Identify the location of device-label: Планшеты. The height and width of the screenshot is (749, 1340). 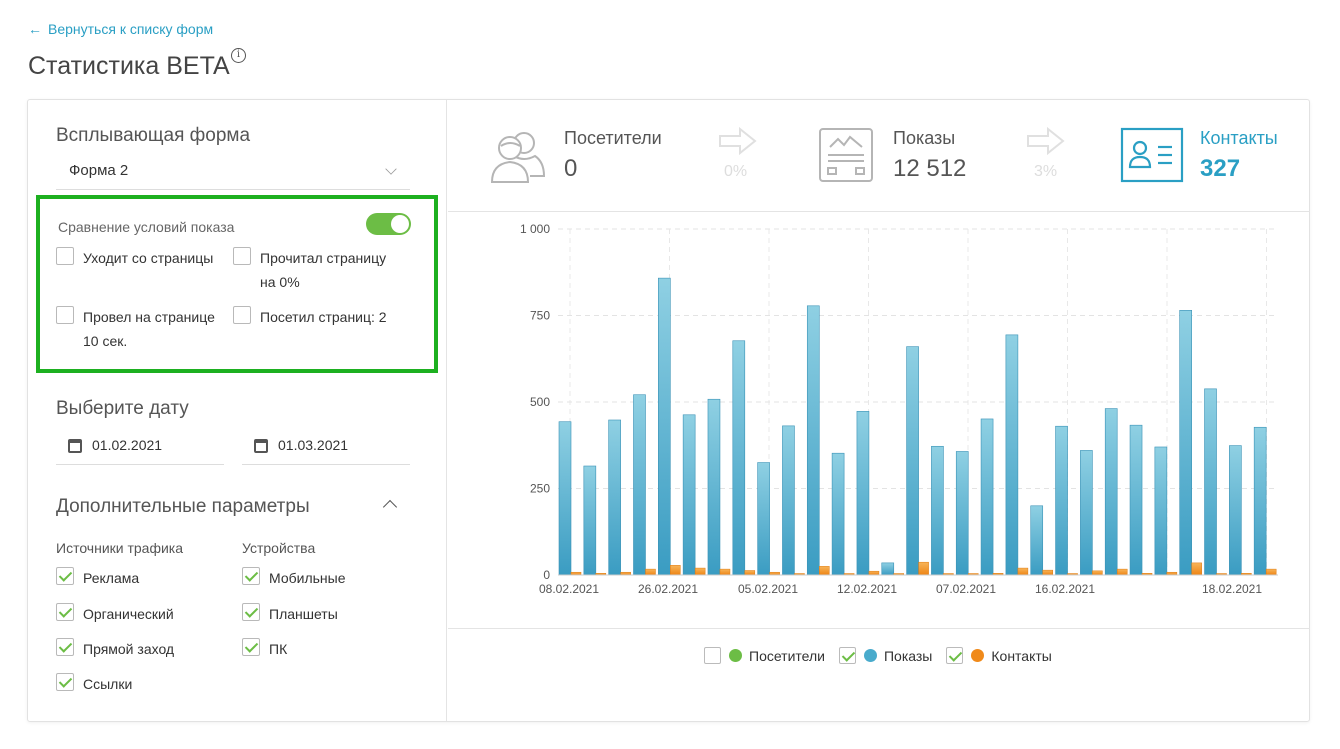
(303, 614).